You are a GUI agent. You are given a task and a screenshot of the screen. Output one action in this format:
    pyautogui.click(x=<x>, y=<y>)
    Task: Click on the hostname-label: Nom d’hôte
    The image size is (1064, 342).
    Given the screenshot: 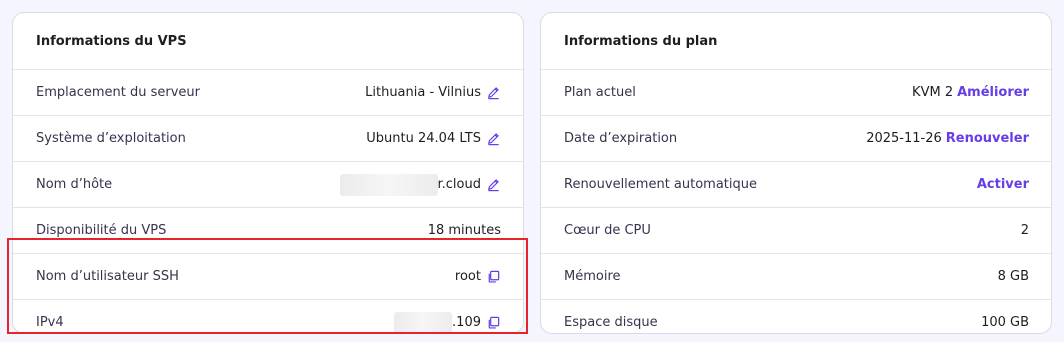 What is the action you would take?
    pyautogui.click(x=74, y=184)
    